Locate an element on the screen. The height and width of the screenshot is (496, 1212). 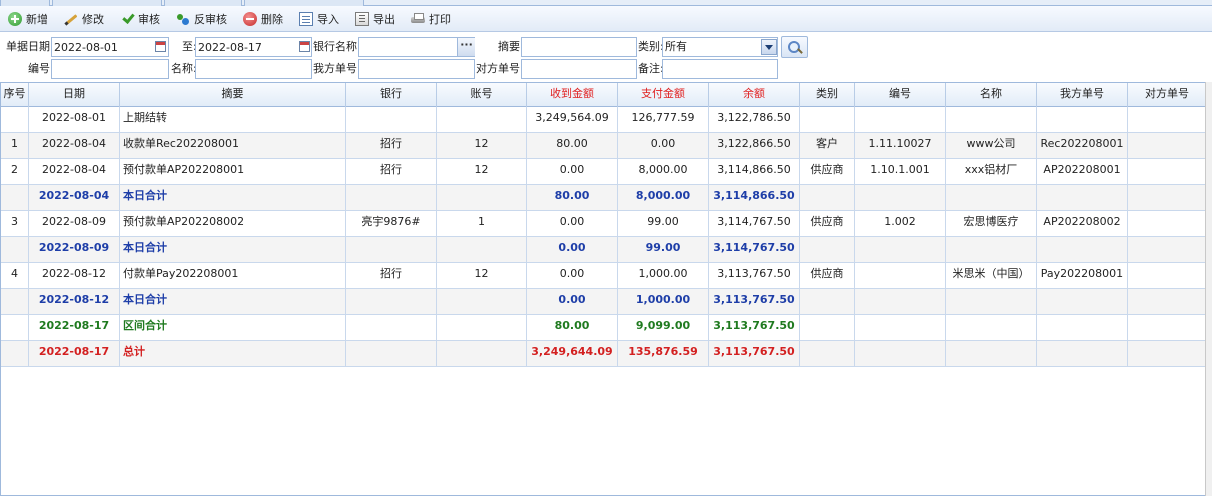
table-row-total: 2022-08-17 区间合计 80.00 9,099.00 3,113,767.50 is located at coordinates (604, 328).